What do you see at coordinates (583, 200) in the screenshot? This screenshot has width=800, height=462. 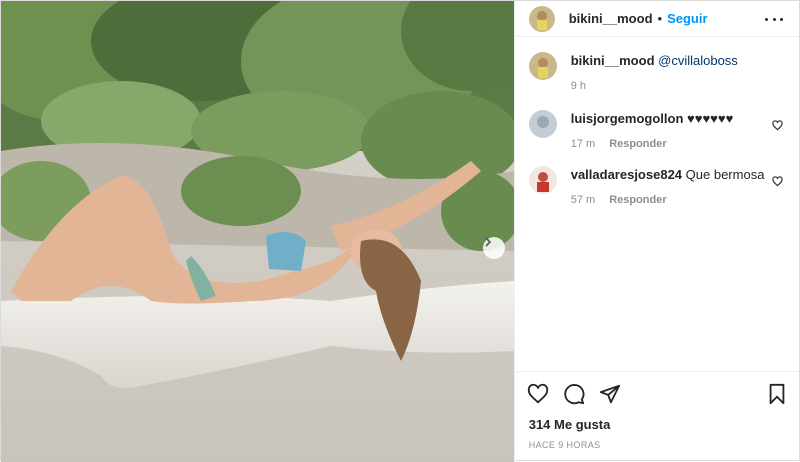 I see `comment-time: 57 m` at bounding box center [583, 200].